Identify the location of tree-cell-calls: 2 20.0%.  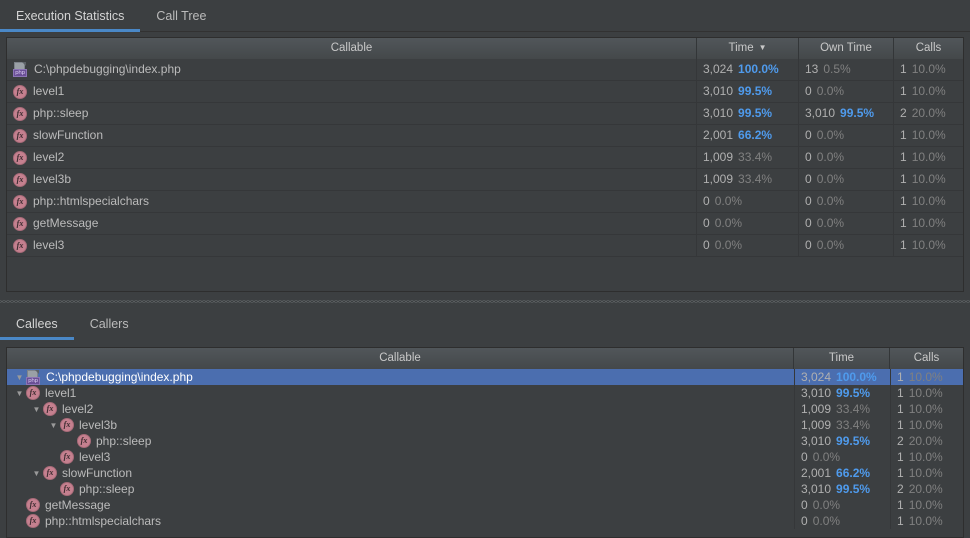
(926, 489).